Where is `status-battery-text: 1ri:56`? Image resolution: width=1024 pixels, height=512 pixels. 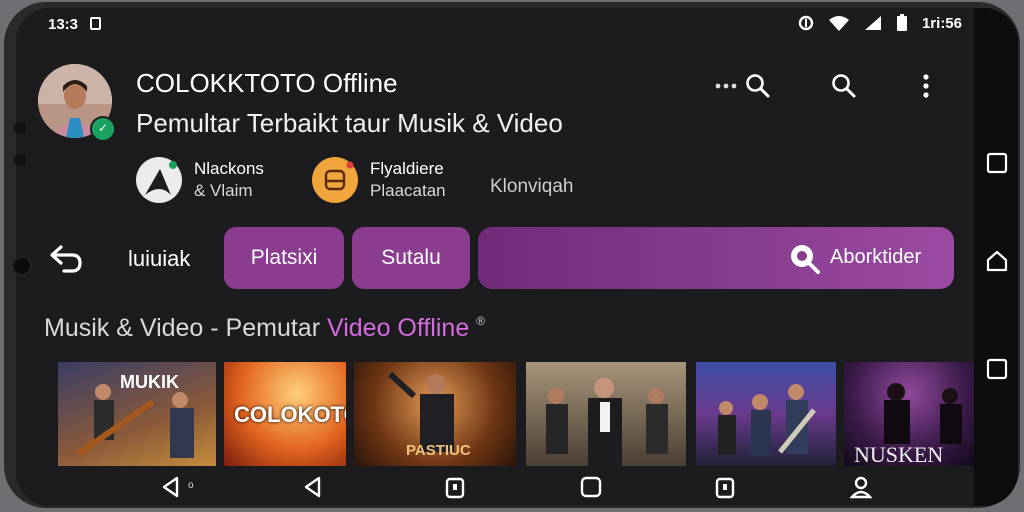 status-battery-text: 1ri:56 is located at coordinates (941, 23).